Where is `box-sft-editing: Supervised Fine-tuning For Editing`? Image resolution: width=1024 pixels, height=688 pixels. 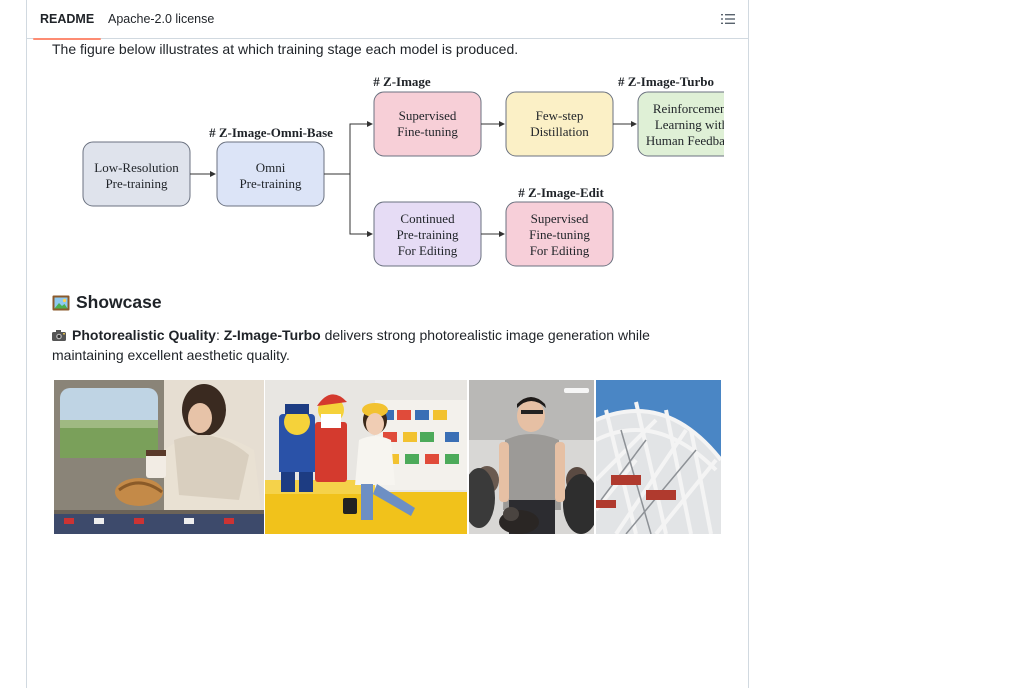
box-sft-editing: Supervised Fine-tuning For Editing is located at coordinates (559, 234).